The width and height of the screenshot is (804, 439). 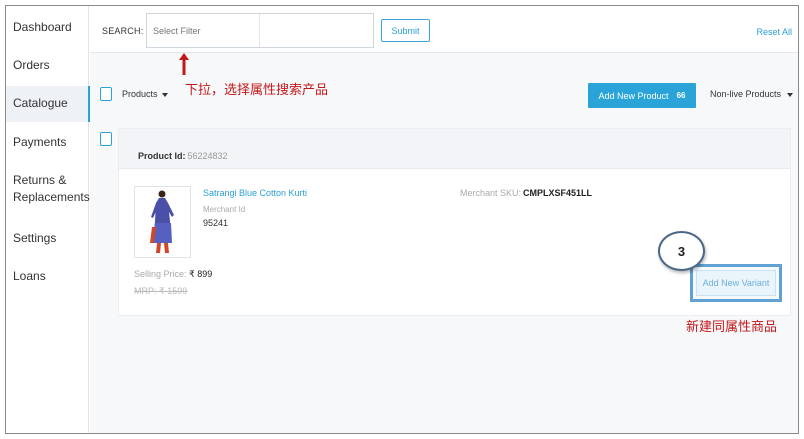 I want to click on product-count-badge: 66, so click(x=681, y=95).